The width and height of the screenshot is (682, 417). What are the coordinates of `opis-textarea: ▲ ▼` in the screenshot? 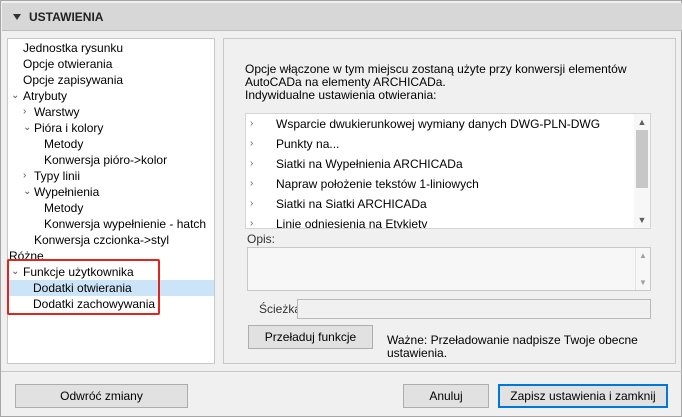 It's located at (449, 269).